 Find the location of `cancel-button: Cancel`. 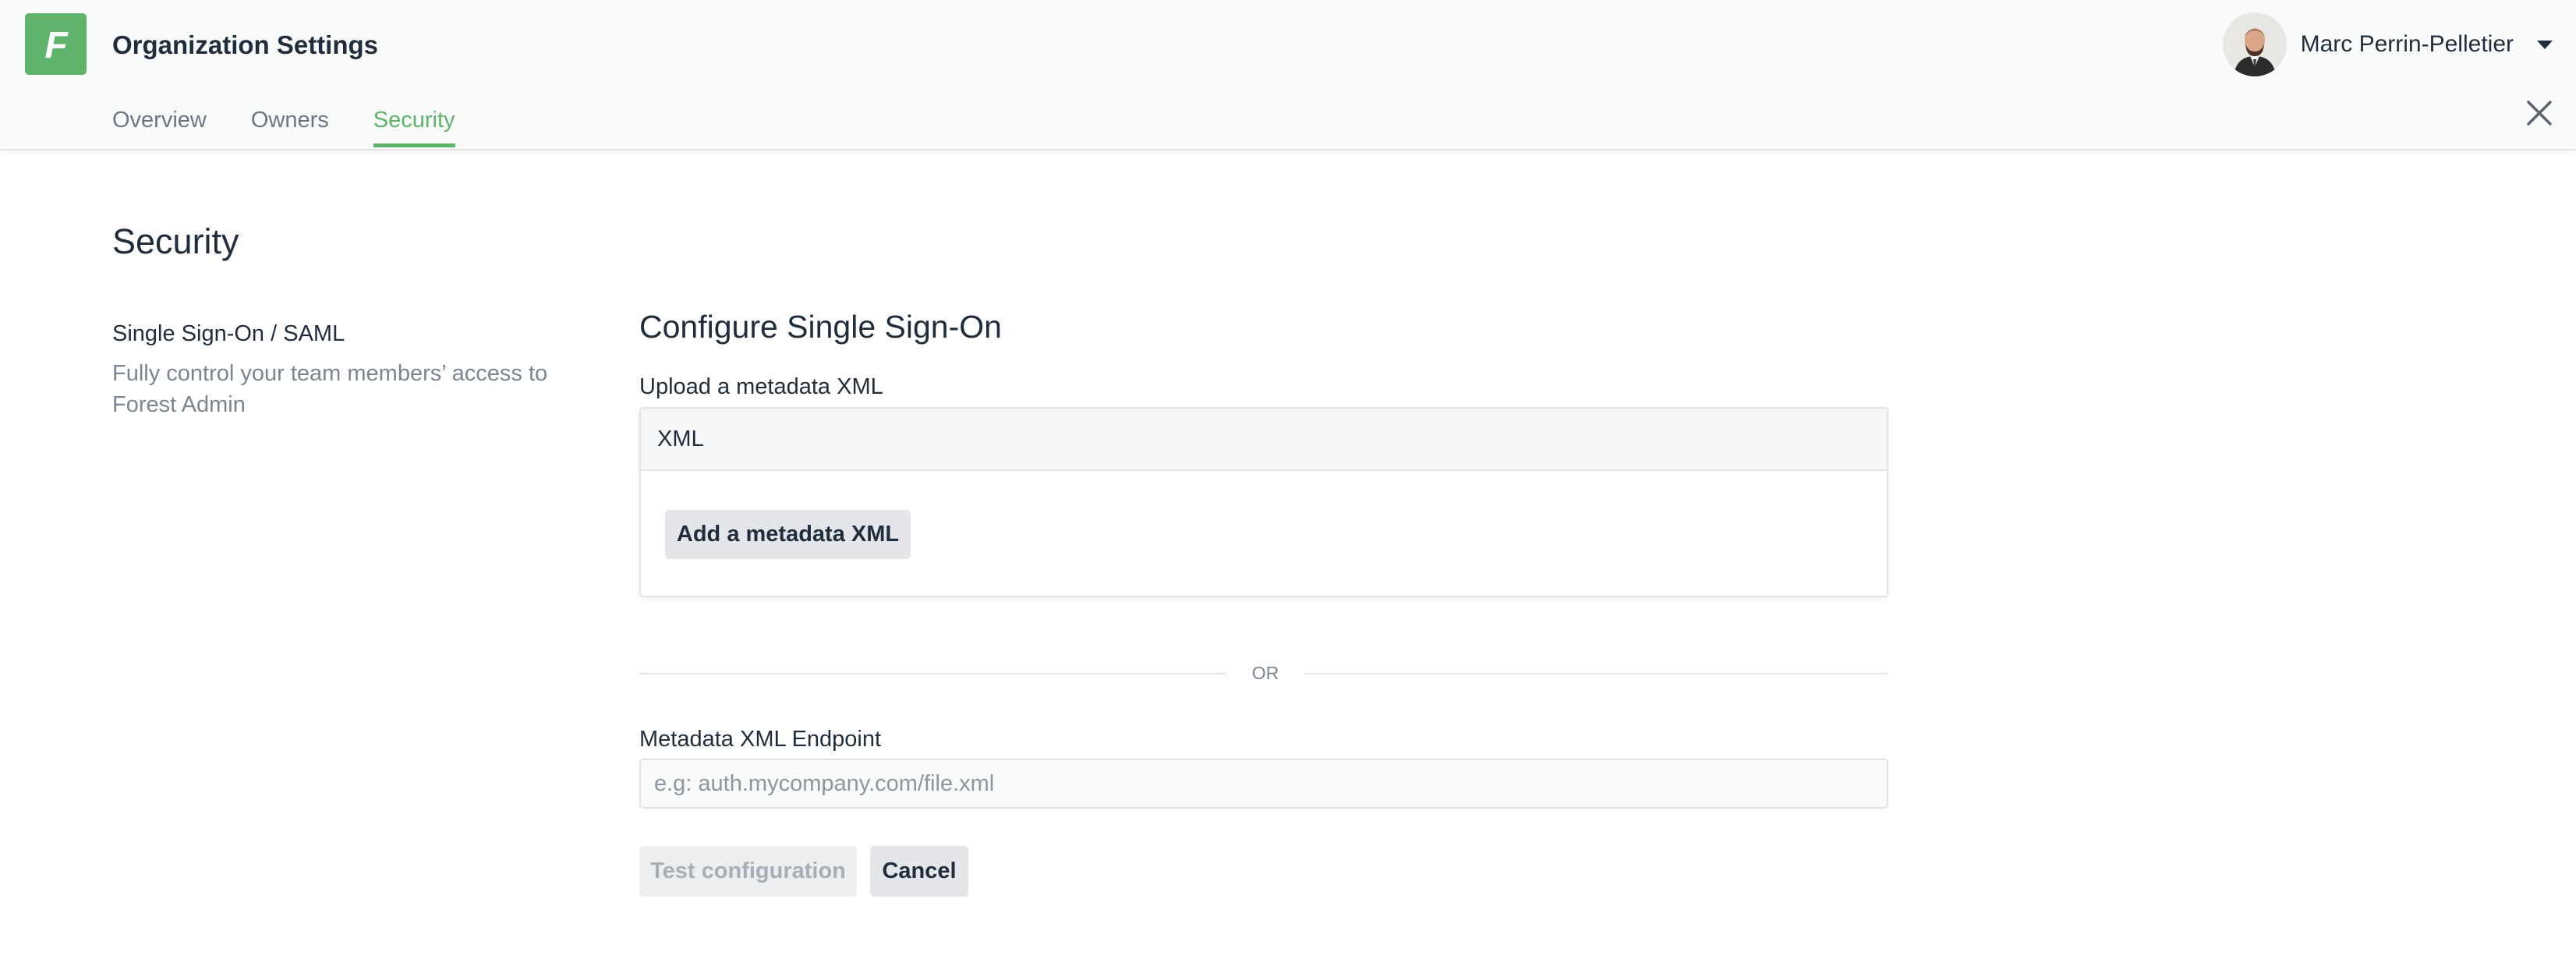

cancel-button: Cancel is located at coordinates (919, 872).